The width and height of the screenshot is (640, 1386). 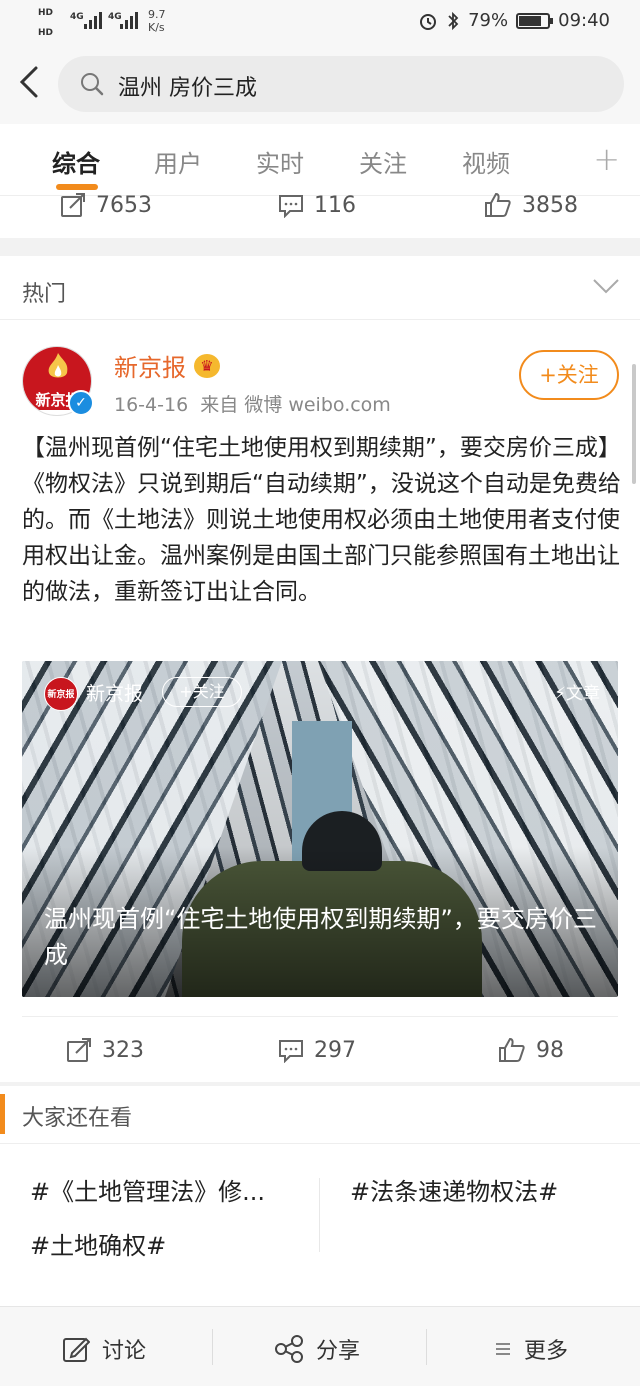 I want to click on search-query: 温州 房价三成, so click(x=187, y=88).